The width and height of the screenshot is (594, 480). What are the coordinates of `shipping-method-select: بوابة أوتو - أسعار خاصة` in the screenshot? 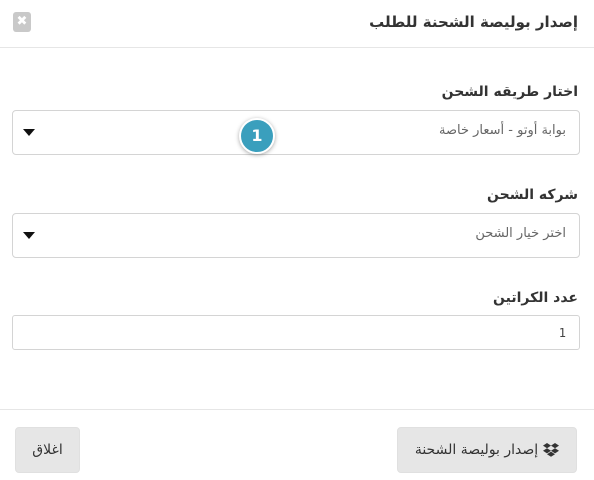 It's located at (296, 132).